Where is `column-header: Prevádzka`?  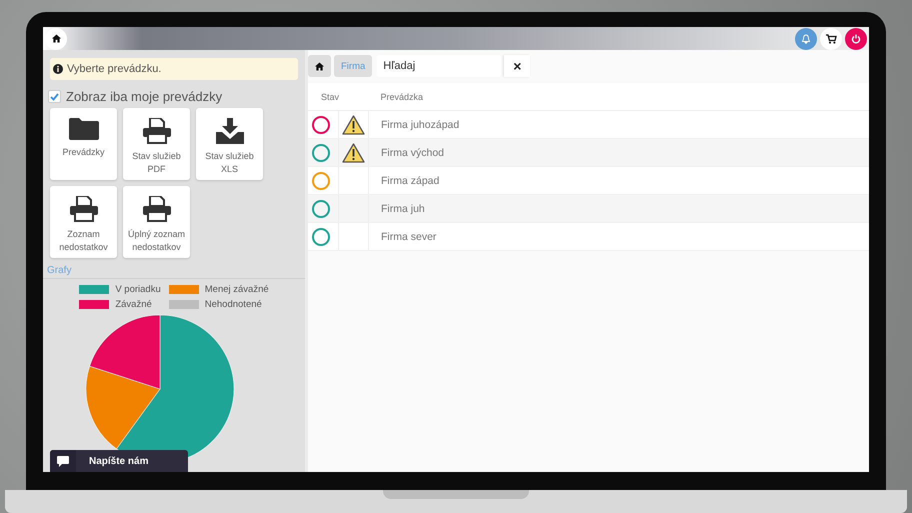 column-header: Prevádzka is located at coordinates (618, 96).